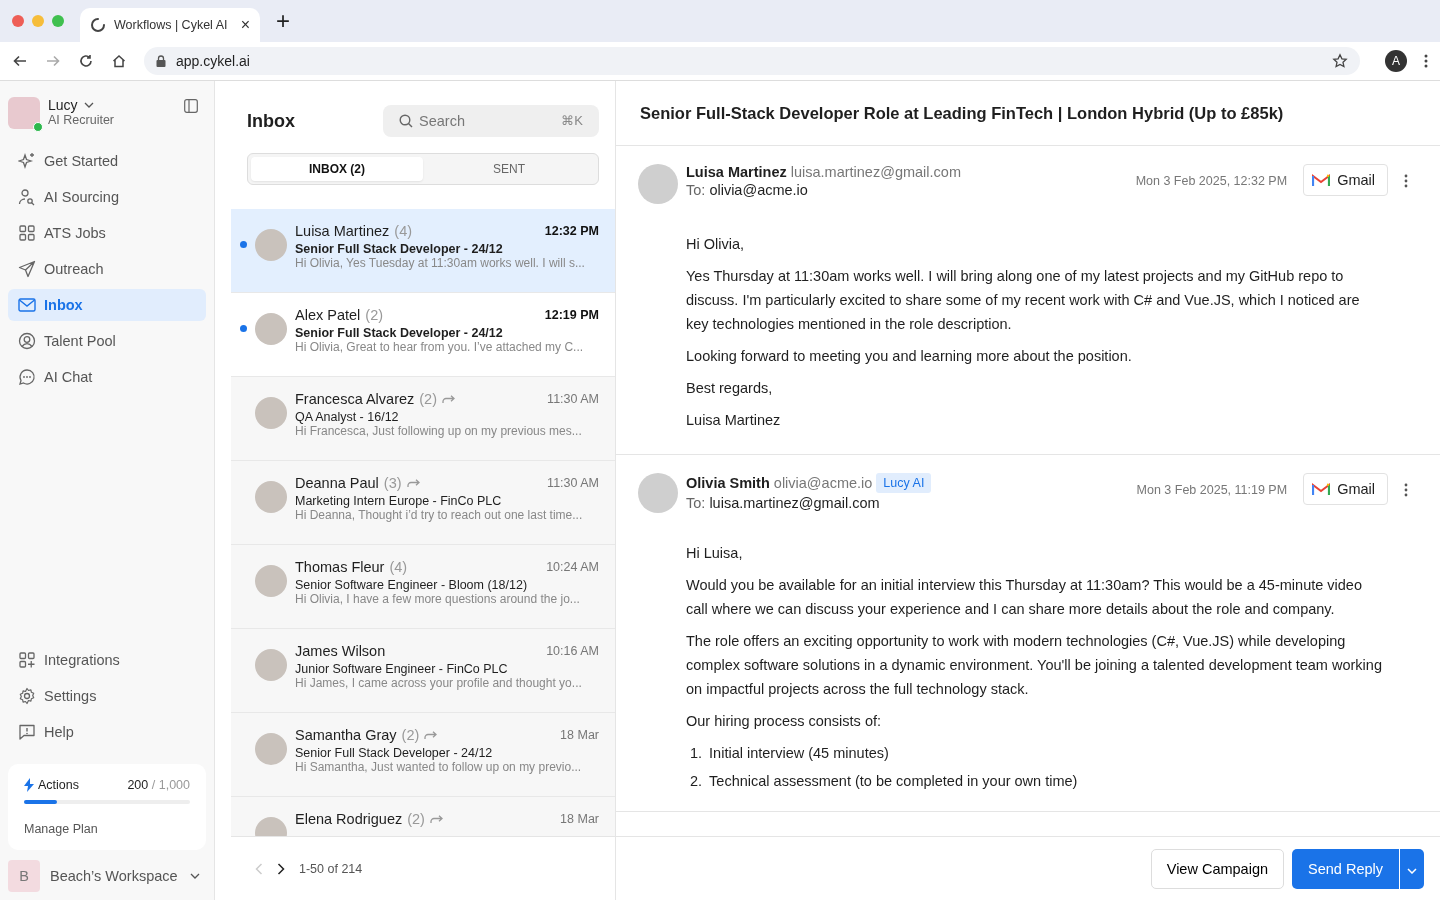 The height and width of the screenshot is (900, 1440). I want to click on unread-dot, so click(243, 328).